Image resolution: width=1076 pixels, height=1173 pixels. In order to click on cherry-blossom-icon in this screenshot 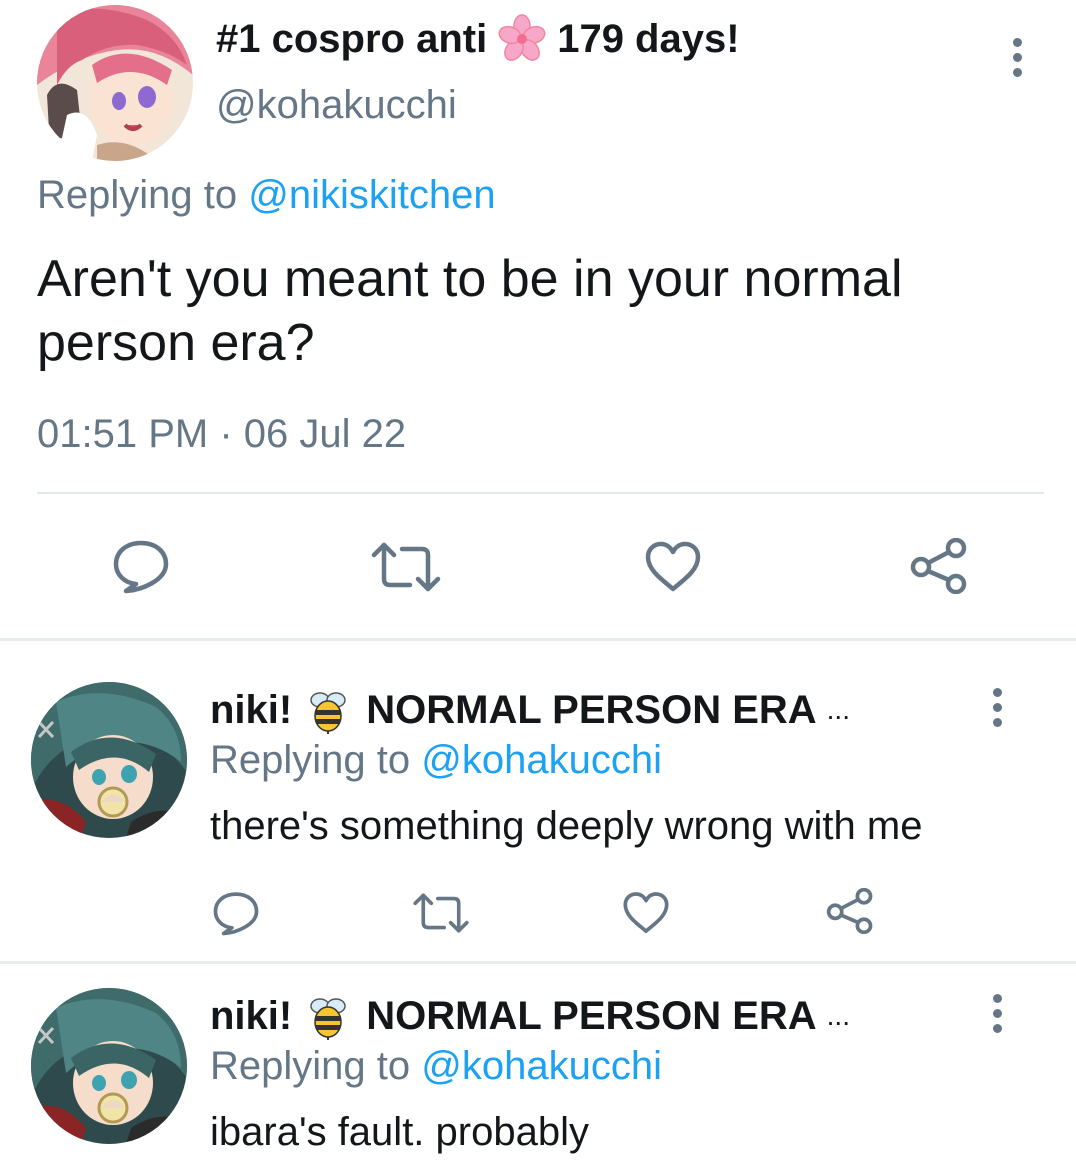, I will do `click(522, 39)`.